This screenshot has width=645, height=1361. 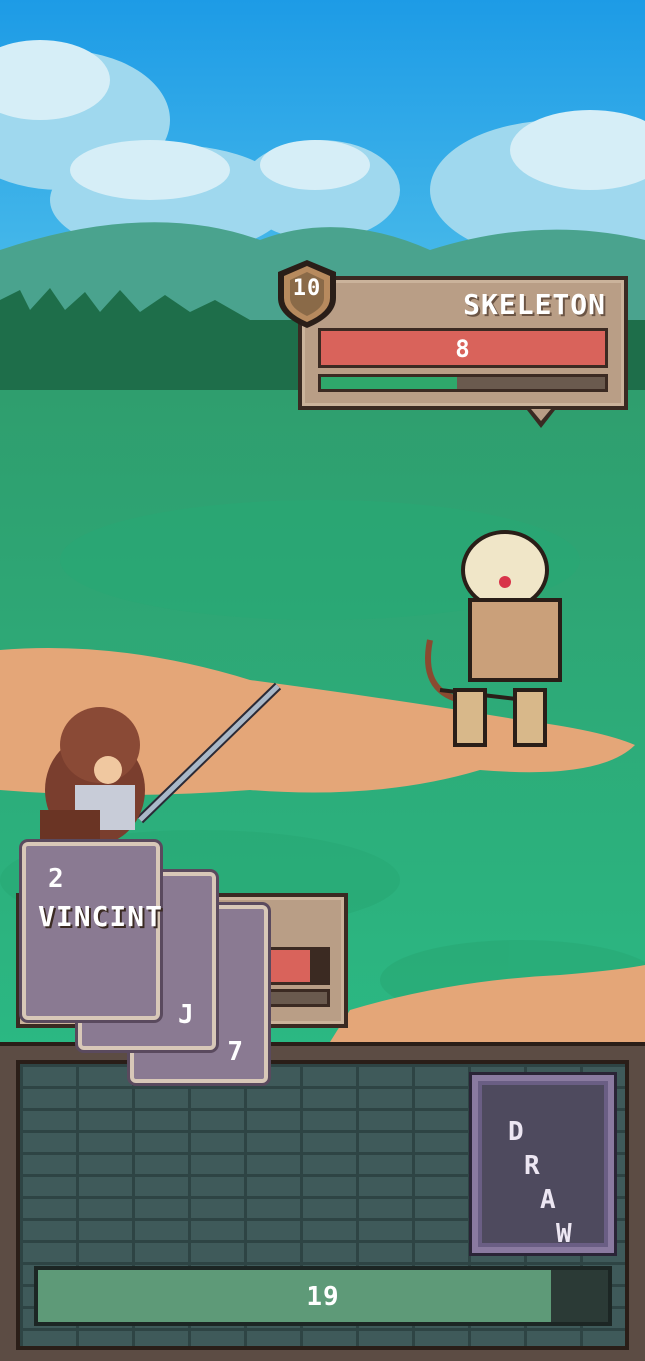 What do you see at coordinates (548, 1200) in the screenshot?
I see `draw-letter: A` at bounding box center [548, 1200].